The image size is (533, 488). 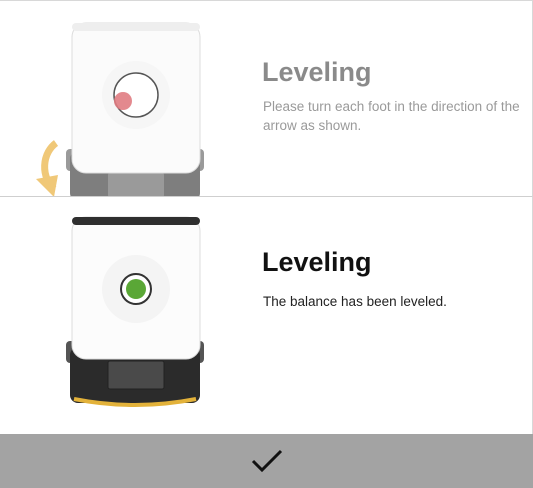 What do you see at coordinates (120, 109) in the screenshot?
I see `balance-illustration-unleveled` at bounding box center [120, 109].